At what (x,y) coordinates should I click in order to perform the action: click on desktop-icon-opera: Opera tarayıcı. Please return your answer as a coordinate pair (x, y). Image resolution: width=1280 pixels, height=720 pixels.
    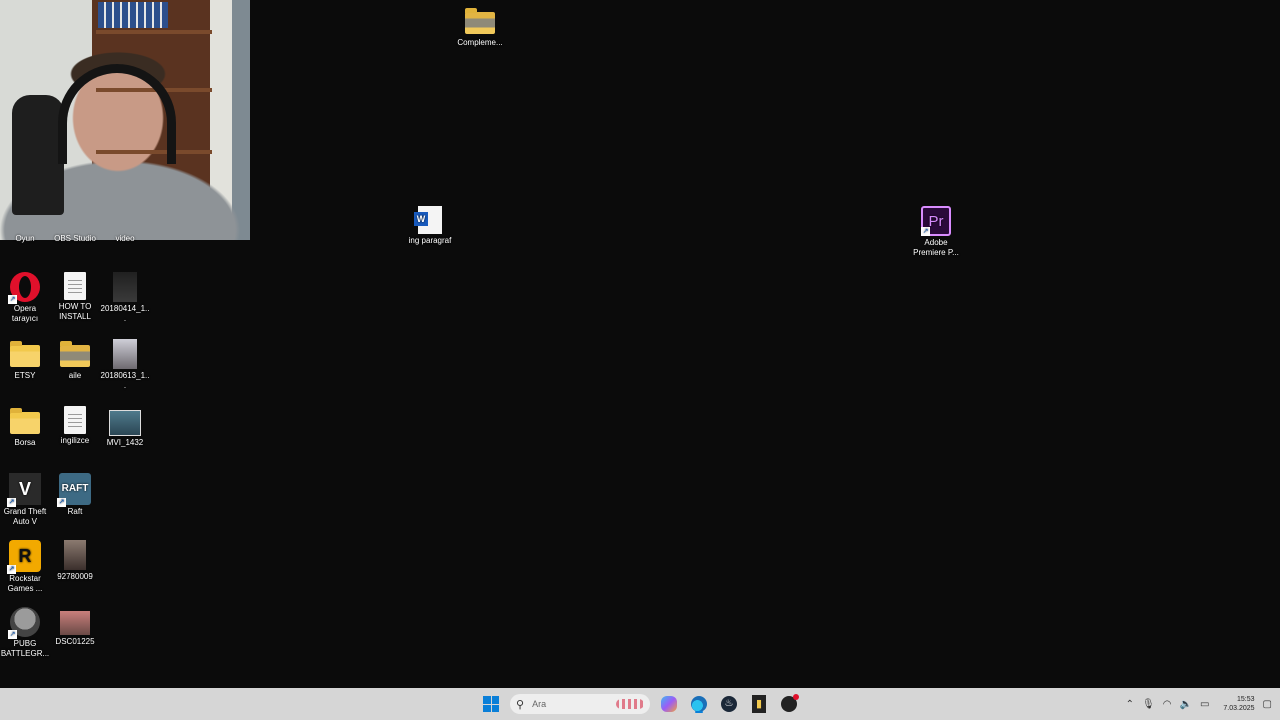
    Looking at the image, I should click on (25, 298).